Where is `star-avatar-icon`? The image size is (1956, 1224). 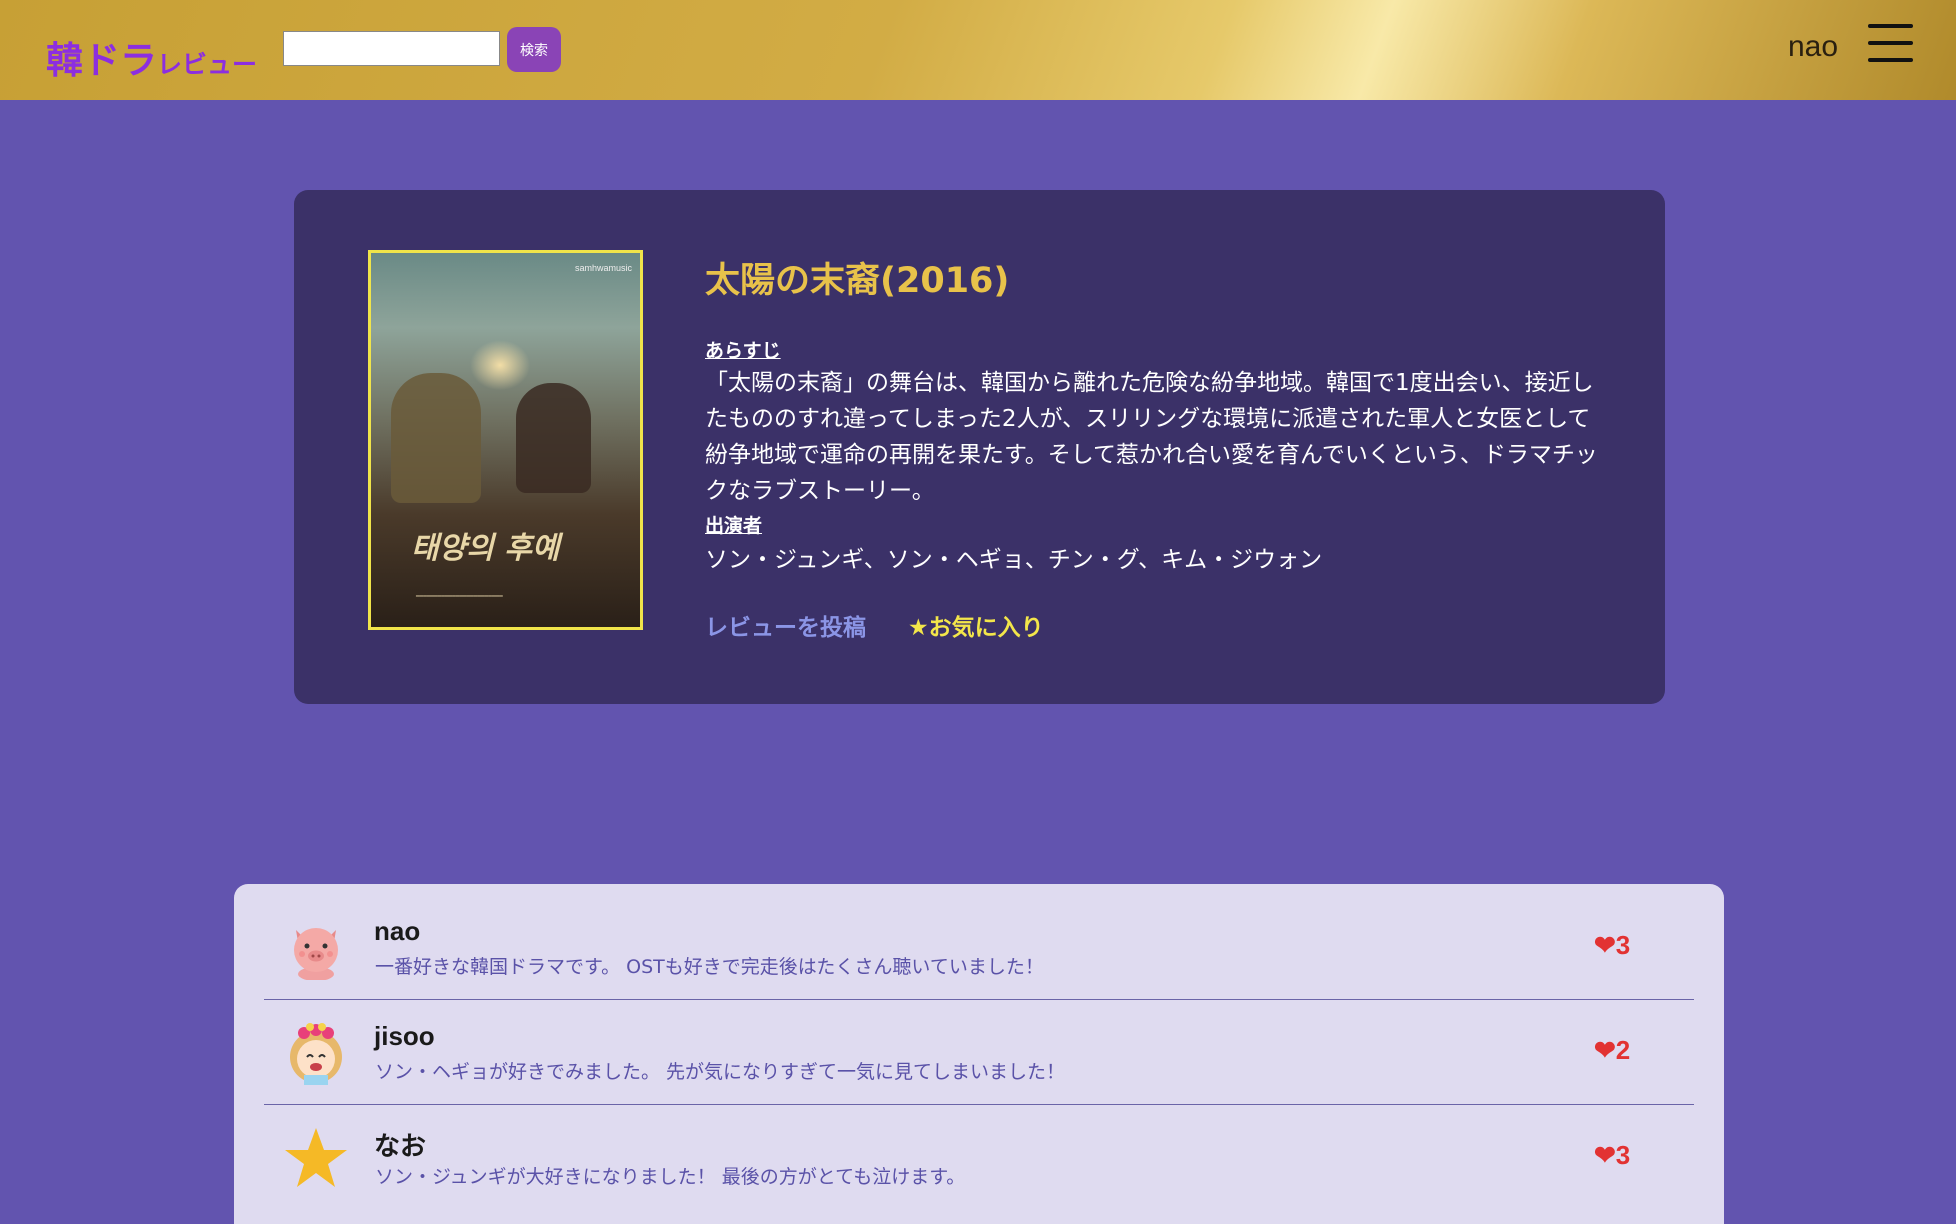 star-avatar-icon is located at coordinates (316, 1157).